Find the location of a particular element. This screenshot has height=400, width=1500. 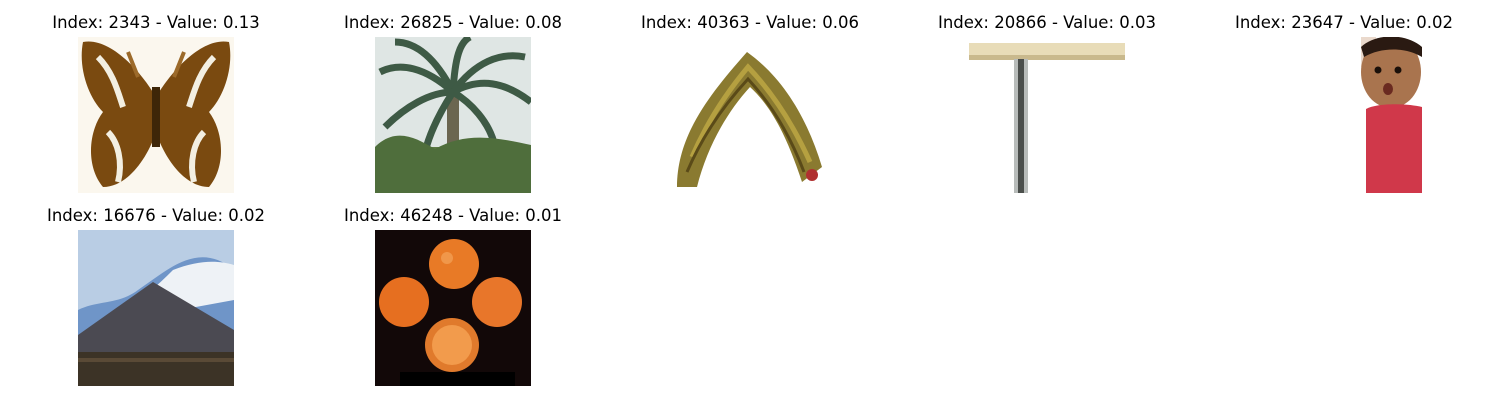

mountain-thumbnail is located at coordinates (156, 308).